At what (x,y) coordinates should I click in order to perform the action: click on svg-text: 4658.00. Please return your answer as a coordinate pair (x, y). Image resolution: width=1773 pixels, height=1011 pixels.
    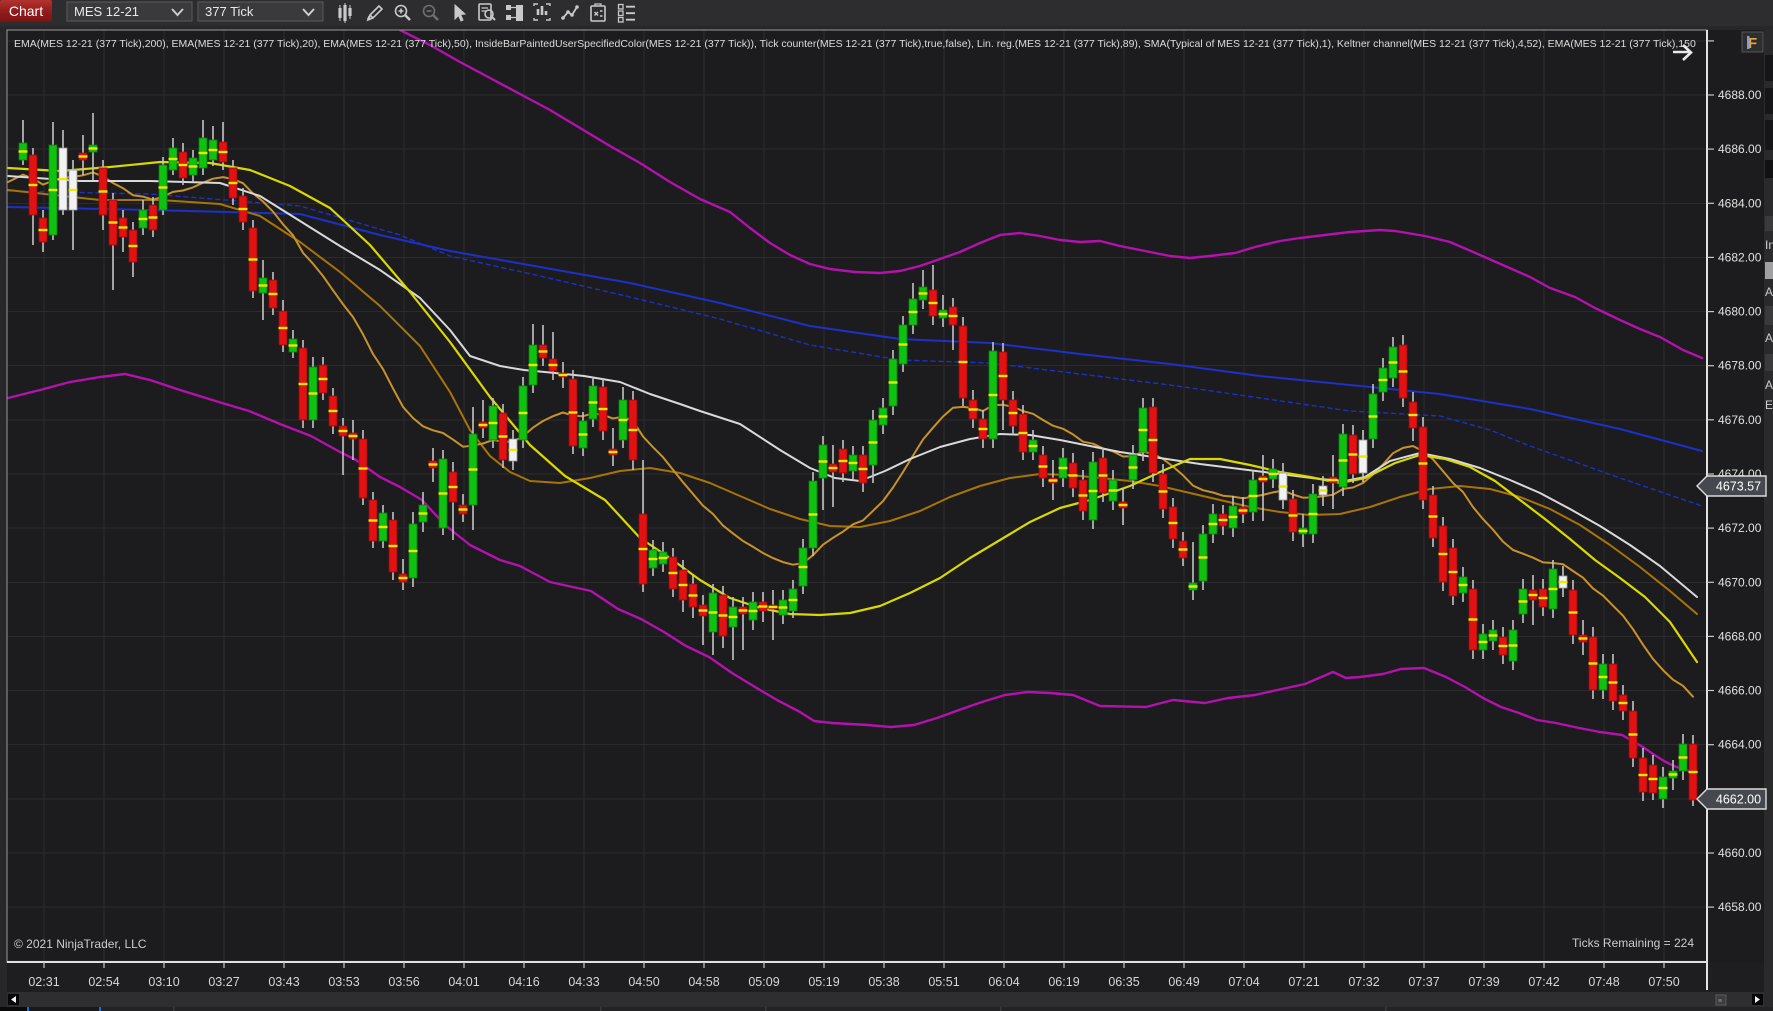
    Looking at the image, I should click on (1740, 907).